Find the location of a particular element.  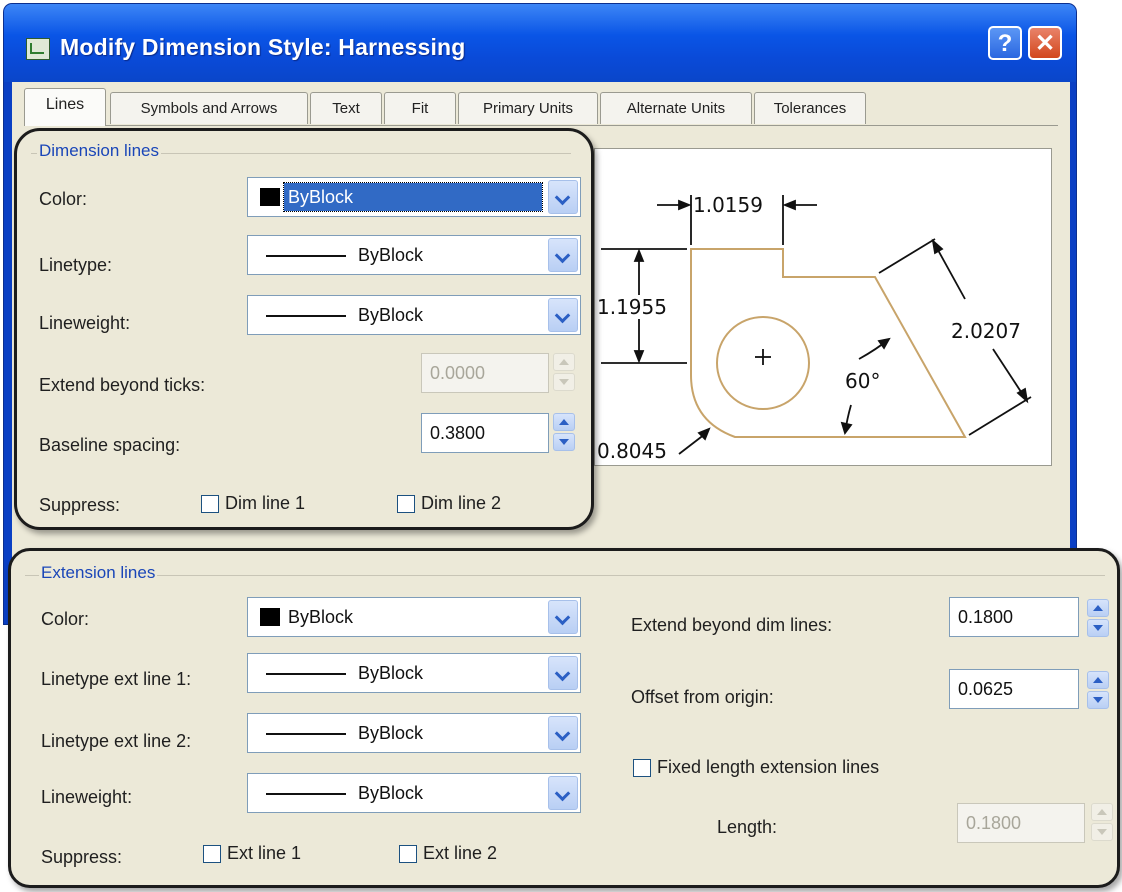

ext-line-diag-top is located at coordinates (907, 256).